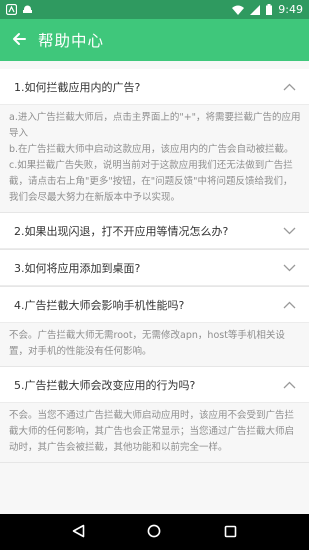 The height and width of the screenshot is (550, 320). I want to click on faq-question-2: 2.如果出现闪退，打不开应用等情况怎么办?, so click(154, 231).